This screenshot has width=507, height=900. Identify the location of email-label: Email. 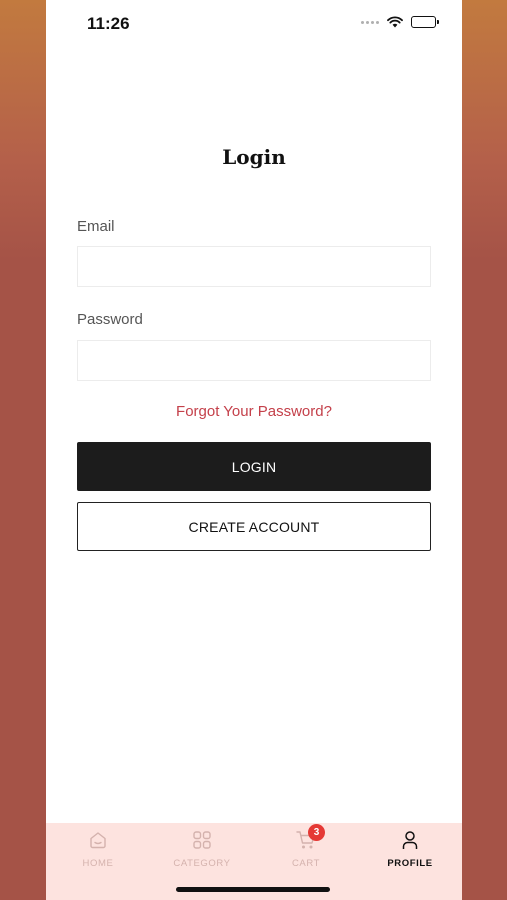
(96, 226).